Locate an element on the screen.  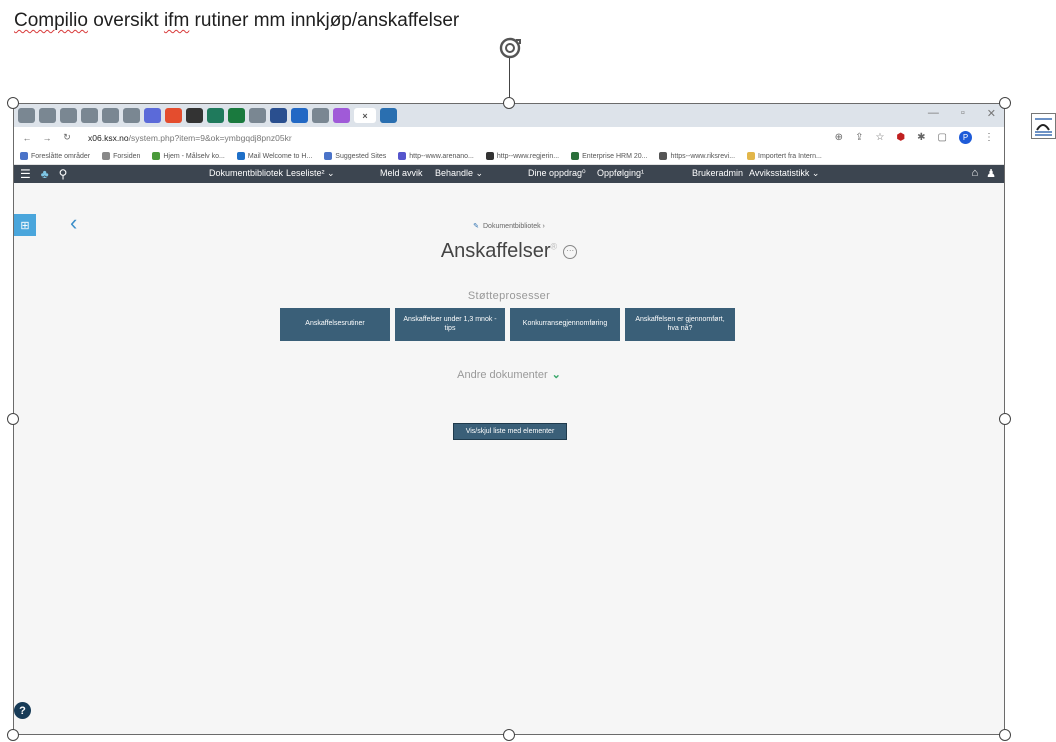
resize-handle-sw is located at coordinates (13, 735).